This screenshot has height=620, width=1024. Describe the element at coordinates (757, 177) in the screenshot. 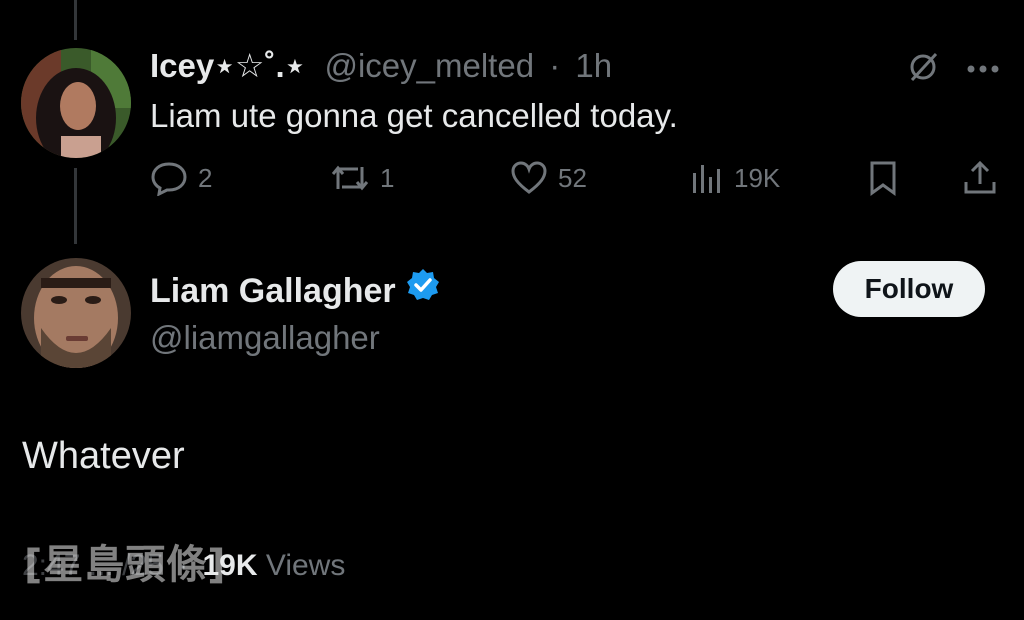

I see `views-count: 19K` at that location.